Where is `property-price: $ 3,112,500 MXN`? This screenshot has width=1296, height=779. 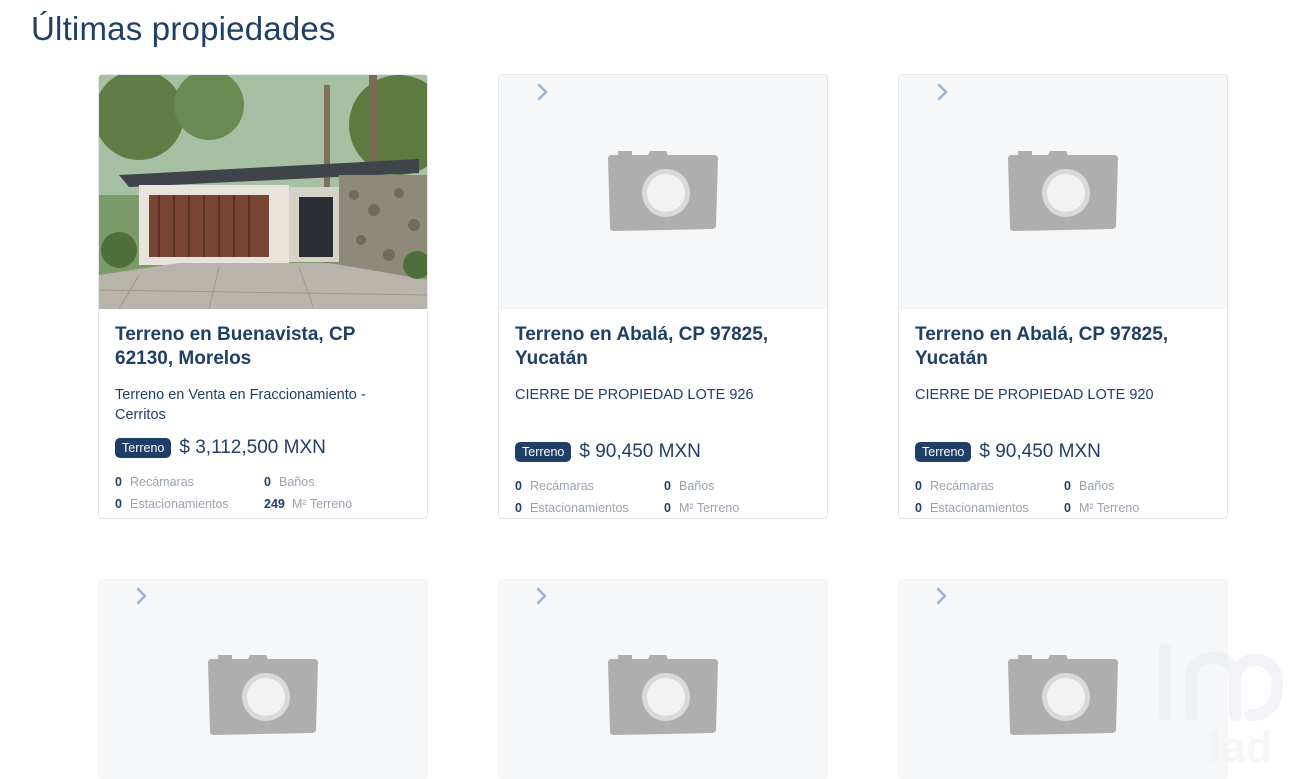 property-price: $ 3,112,500 MXN is located at coordinates (252, 447).